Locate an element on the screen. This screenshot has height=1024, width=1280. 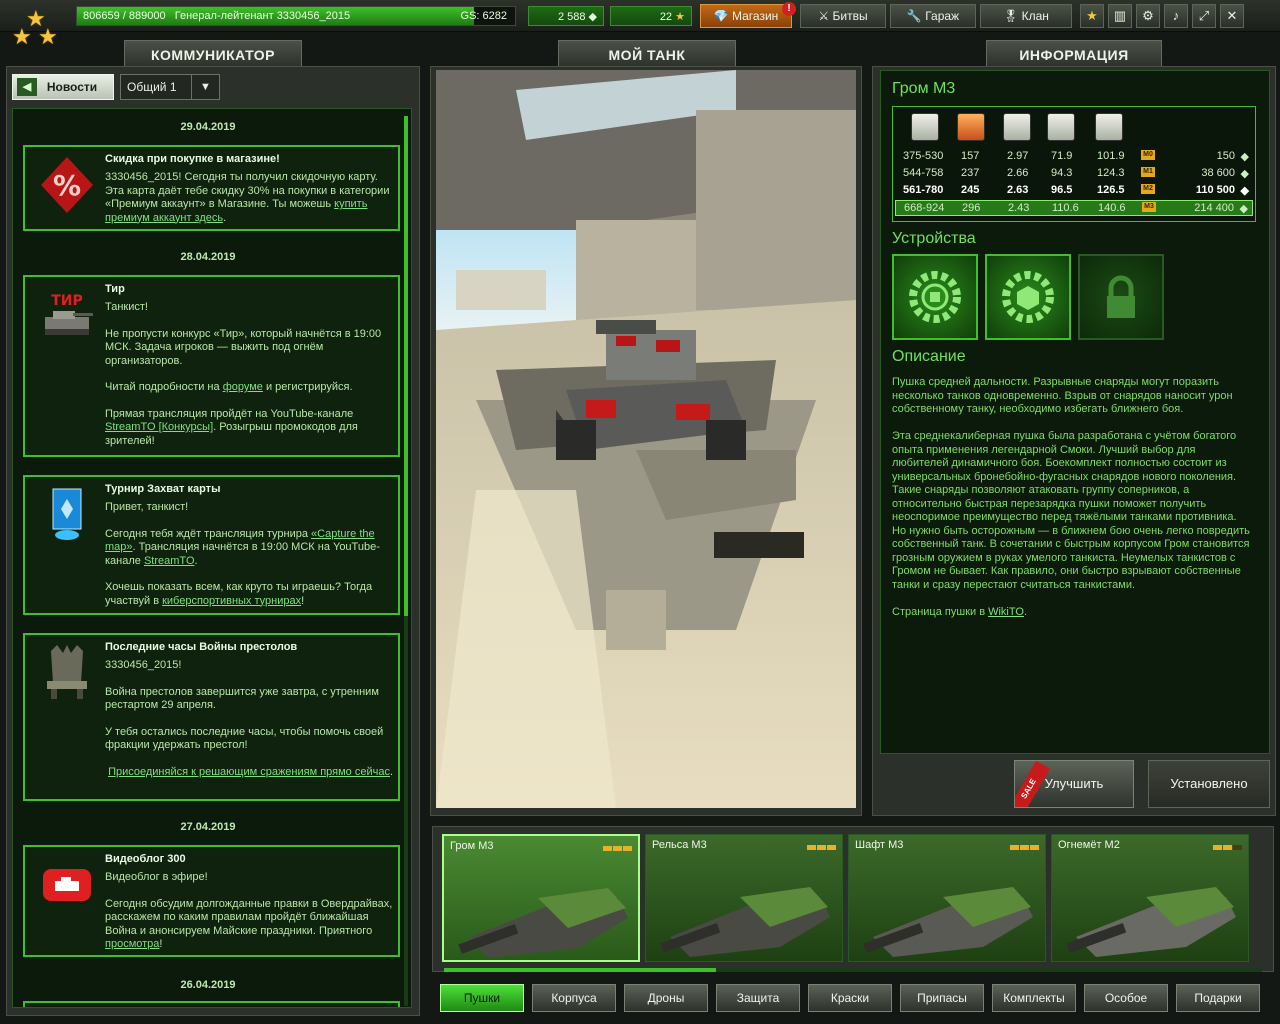
streamto-link: StreamTO is located at coordinates (169, 561).